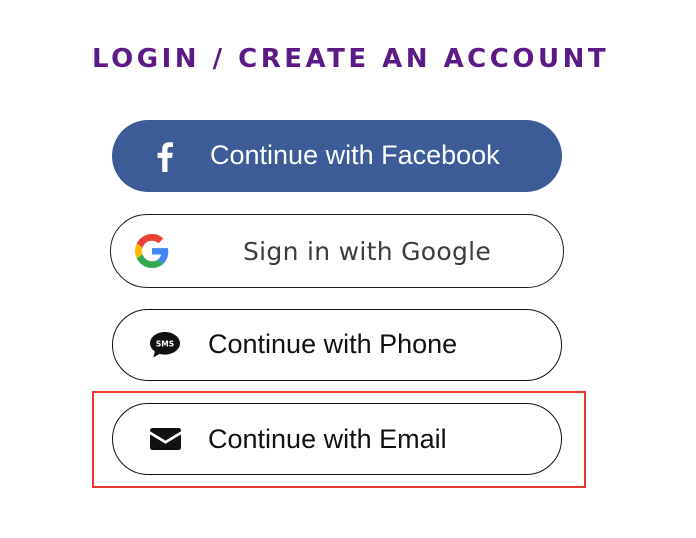 The width and height of the screenshot is (696, 538). I want to click on svg-text: SMS, so click(165, 344).